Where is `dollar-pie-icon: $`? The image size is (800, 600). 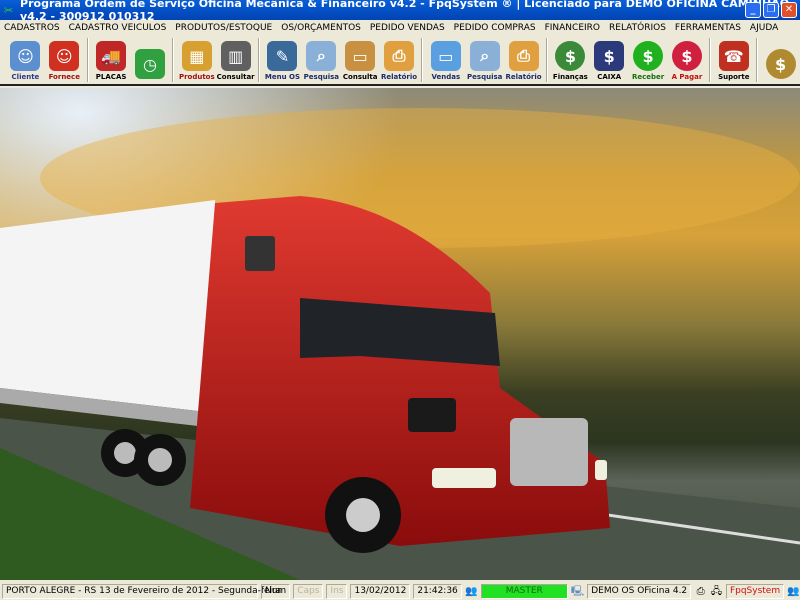
dollar-pie-icon: $ is located at coordinates (570, 56).